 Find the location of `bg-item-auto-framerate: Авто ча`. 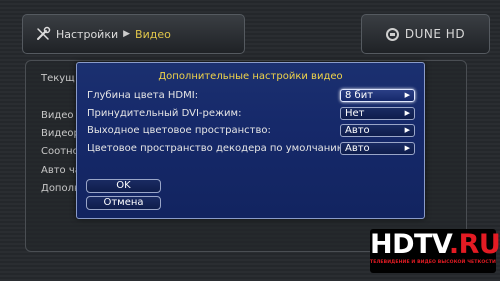

bg-item-auto-framerate: Авто ча is located at coordinates (61, 170).